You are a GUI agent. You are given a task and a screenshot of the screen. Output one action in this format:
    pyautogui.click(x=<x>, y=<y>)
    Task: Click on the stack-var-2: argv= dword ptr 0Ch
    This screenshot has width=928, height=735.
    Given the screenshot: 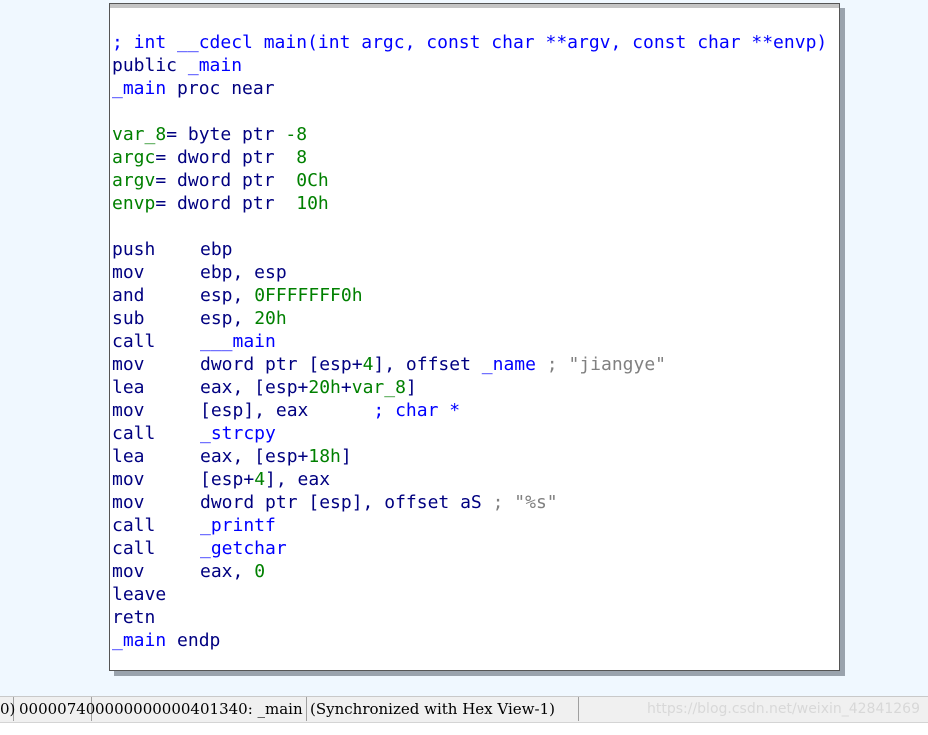 What is the action you would take?
    pyautogui.click(x=469, y=180)
    